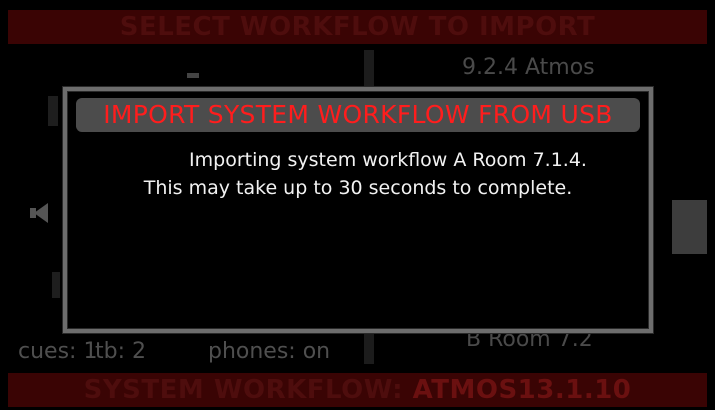  I want to click on divider, so click(369, 69).